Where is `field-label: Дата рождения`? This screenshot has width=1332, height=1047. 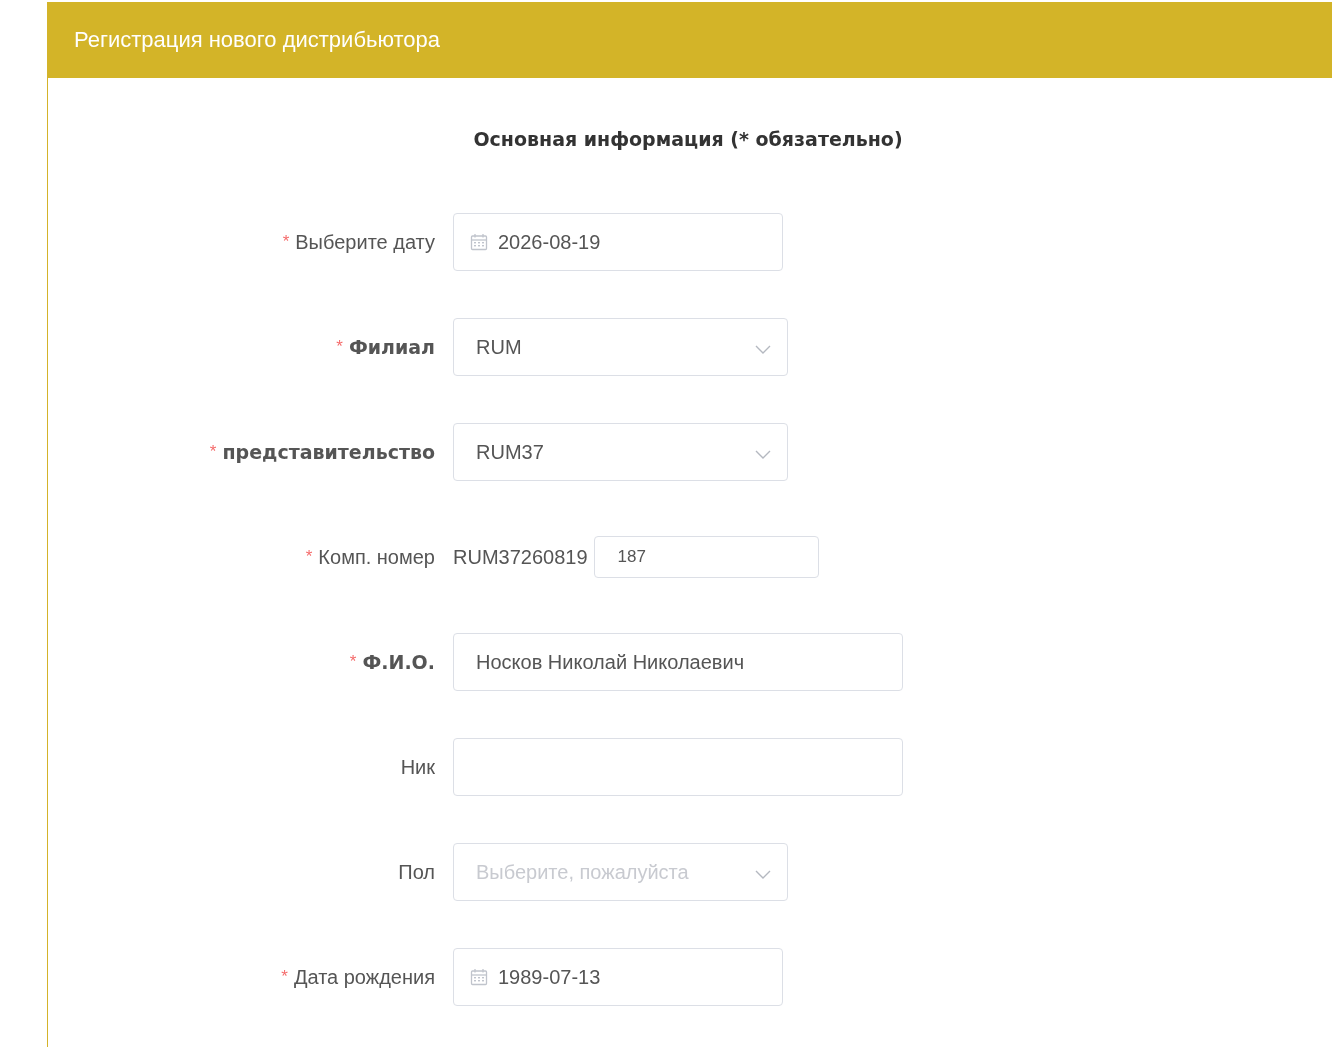 field-label: Дата рождения is located at coordinates (364, 977).